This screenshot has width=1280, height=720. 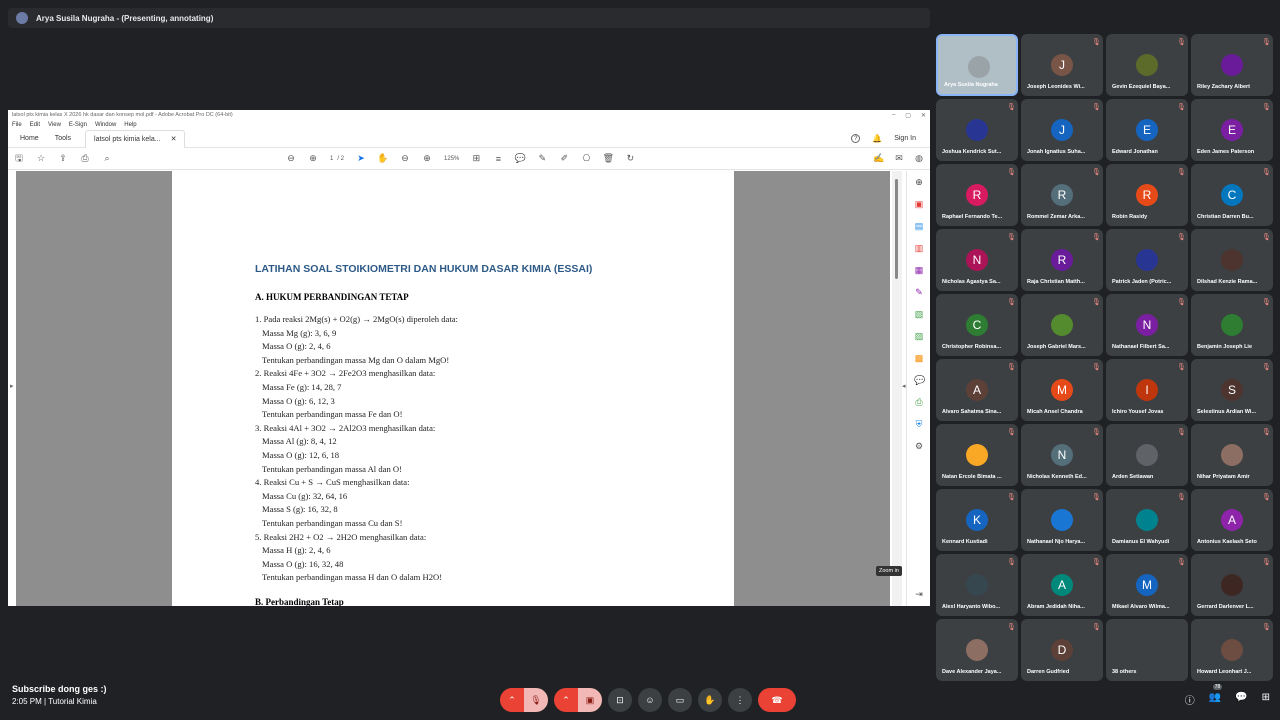 I want to click on vertical-scrollbar, so click(x=897, y=388).